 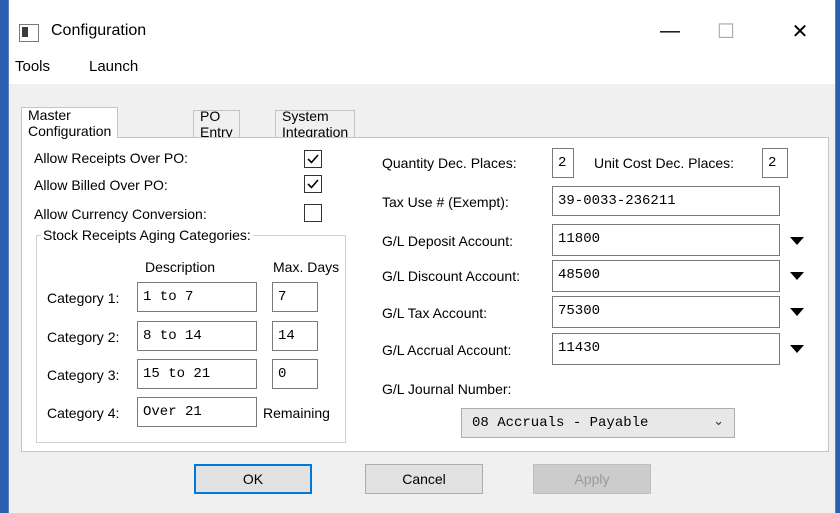 I want to click on tab-master-configuration: Master Configuration, so click(x=70, y=123).